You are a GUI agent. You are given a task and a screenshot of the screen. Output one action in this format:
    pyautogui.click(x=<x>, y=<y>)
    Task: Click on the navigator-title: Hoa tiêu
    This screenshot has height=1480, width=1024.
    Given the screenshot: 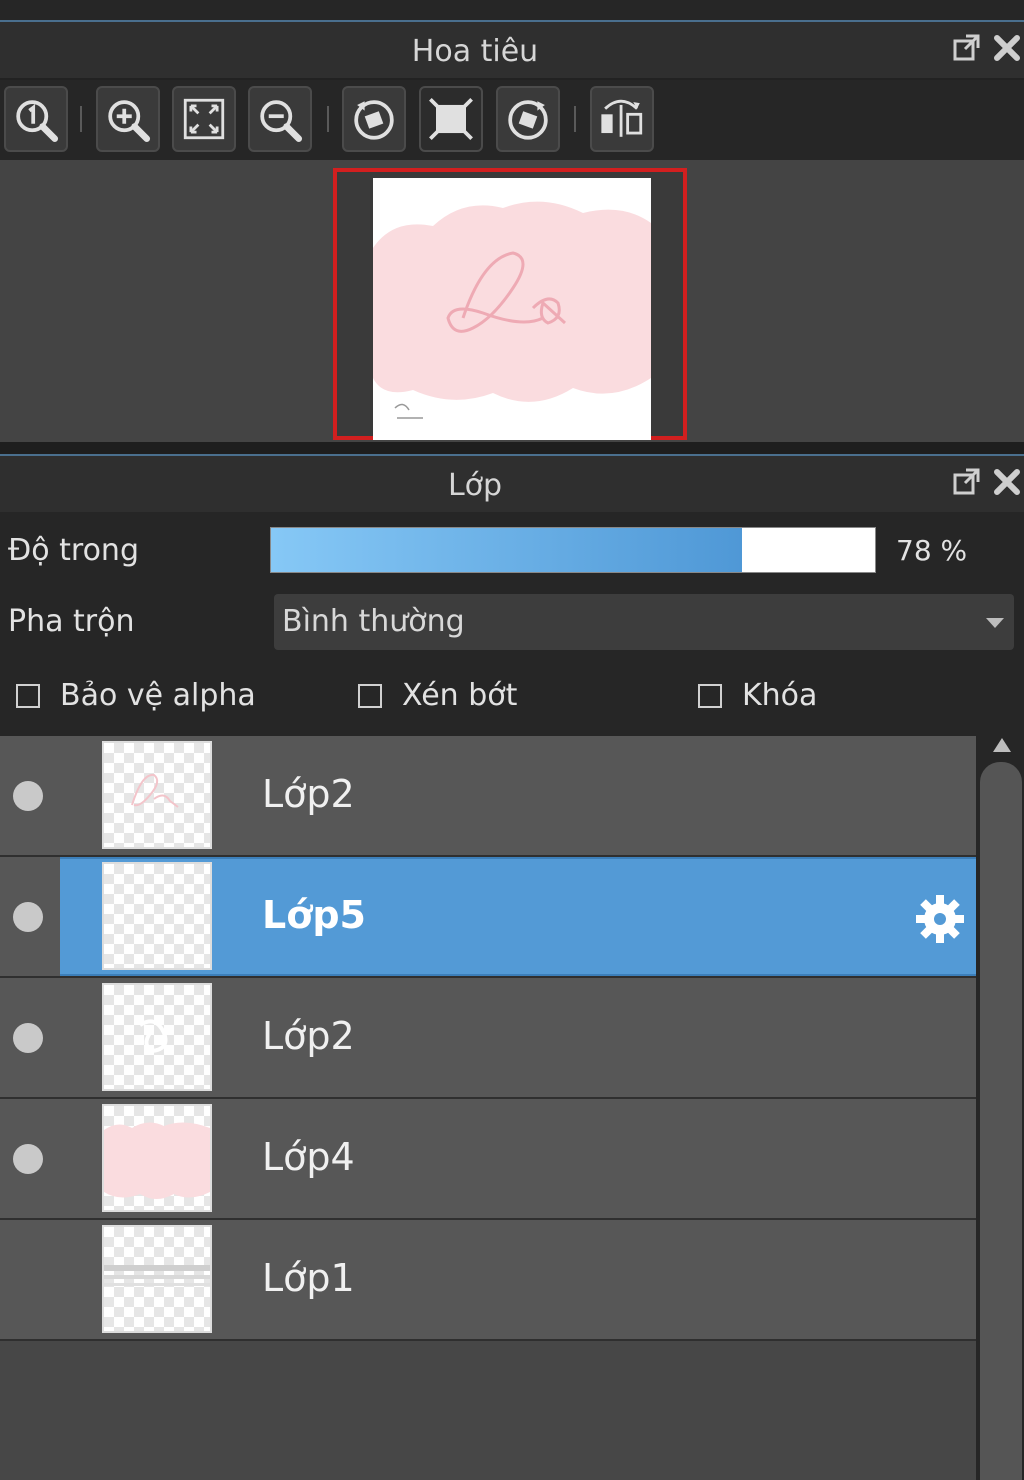 What is the action you would take?
    pyautogui.click(x=475, y=51)
    